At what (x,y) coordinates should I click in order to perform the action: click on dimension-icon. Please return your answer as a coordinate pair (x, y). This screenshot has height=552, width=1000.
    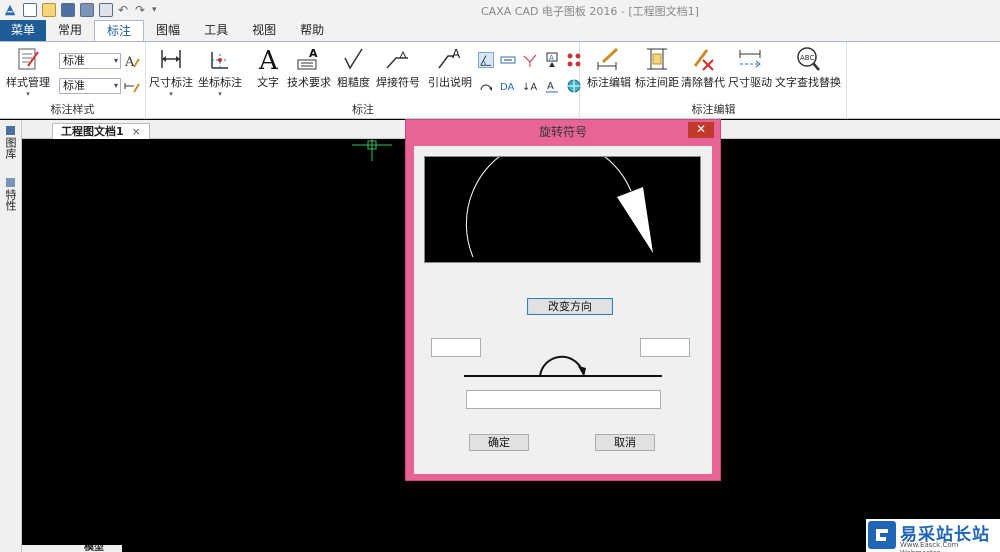
    Looking at the image, I should click on (171, 59).